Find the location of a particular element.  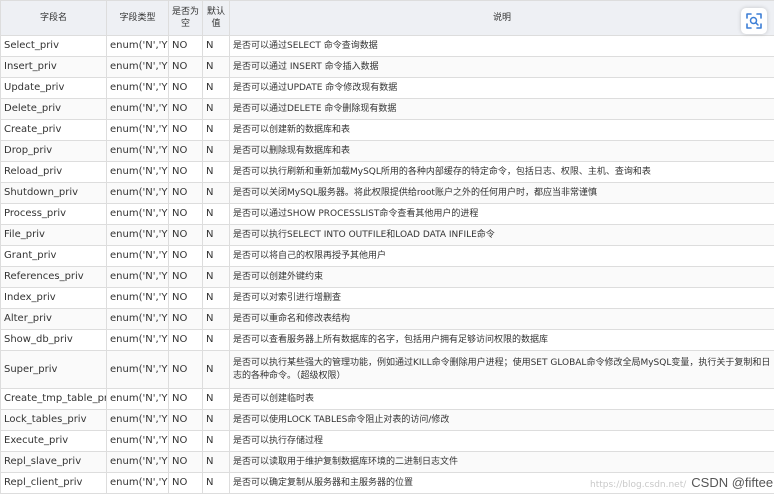

cell-field-name: Execute_priv is located at coordinates (53, 441).